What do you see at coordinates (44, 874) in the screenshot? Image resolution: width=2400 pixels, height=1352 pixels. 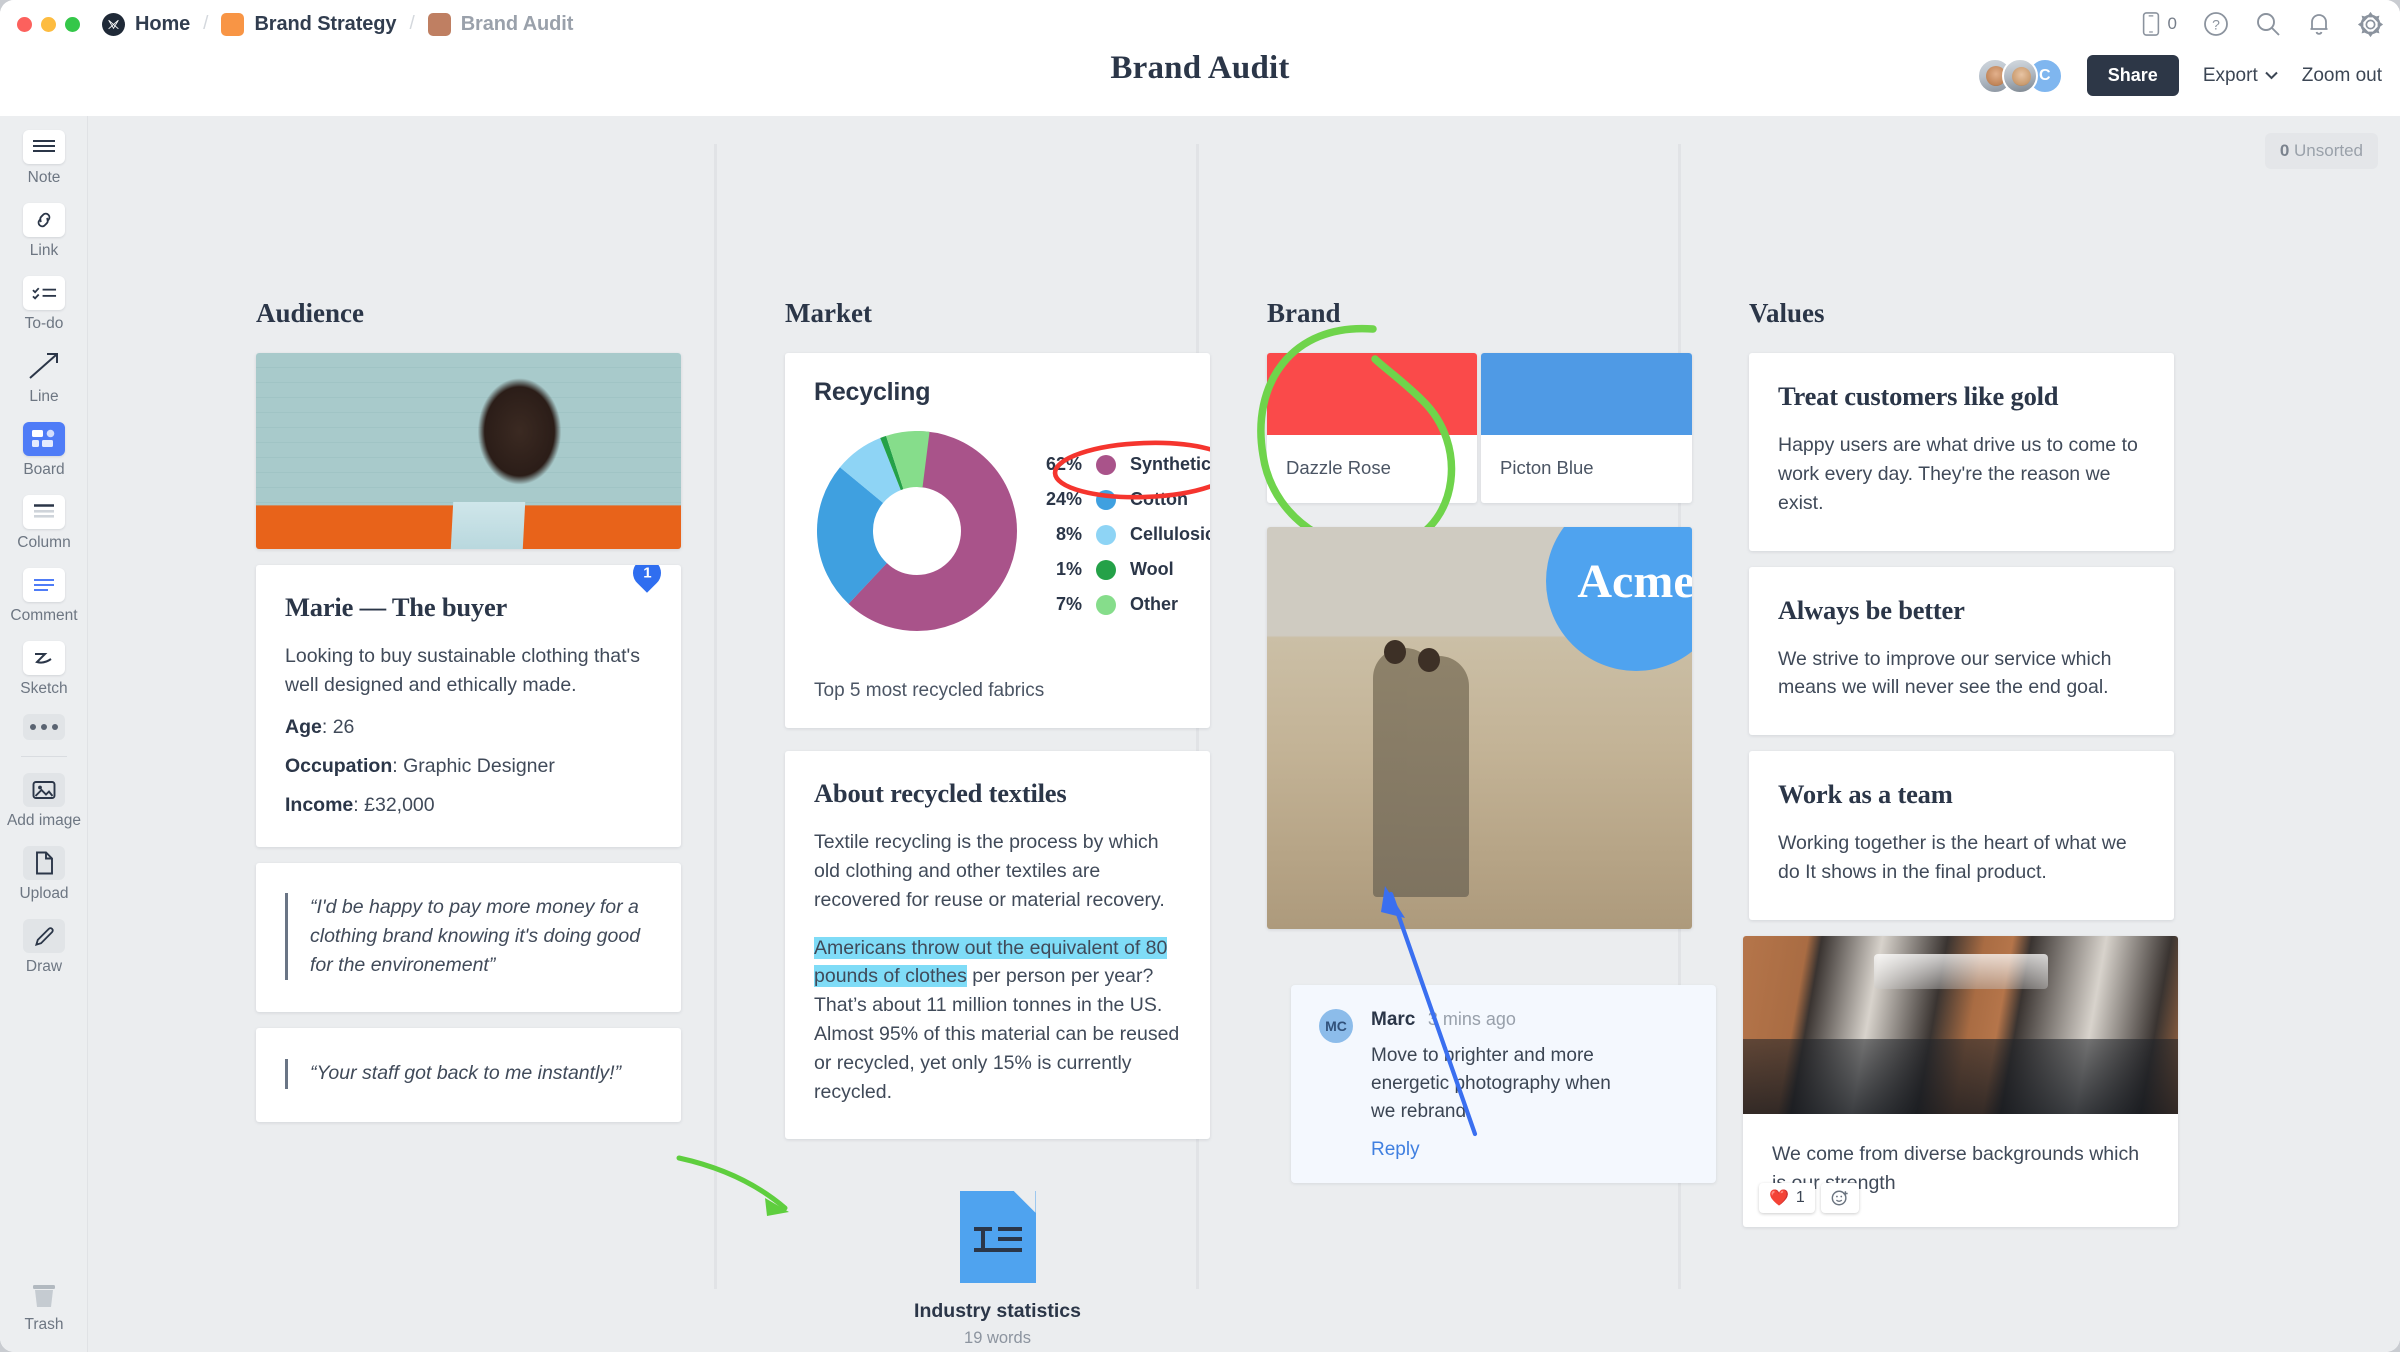 I see `sidebar-item-upload: Upload` at bounding box center [44, 874].